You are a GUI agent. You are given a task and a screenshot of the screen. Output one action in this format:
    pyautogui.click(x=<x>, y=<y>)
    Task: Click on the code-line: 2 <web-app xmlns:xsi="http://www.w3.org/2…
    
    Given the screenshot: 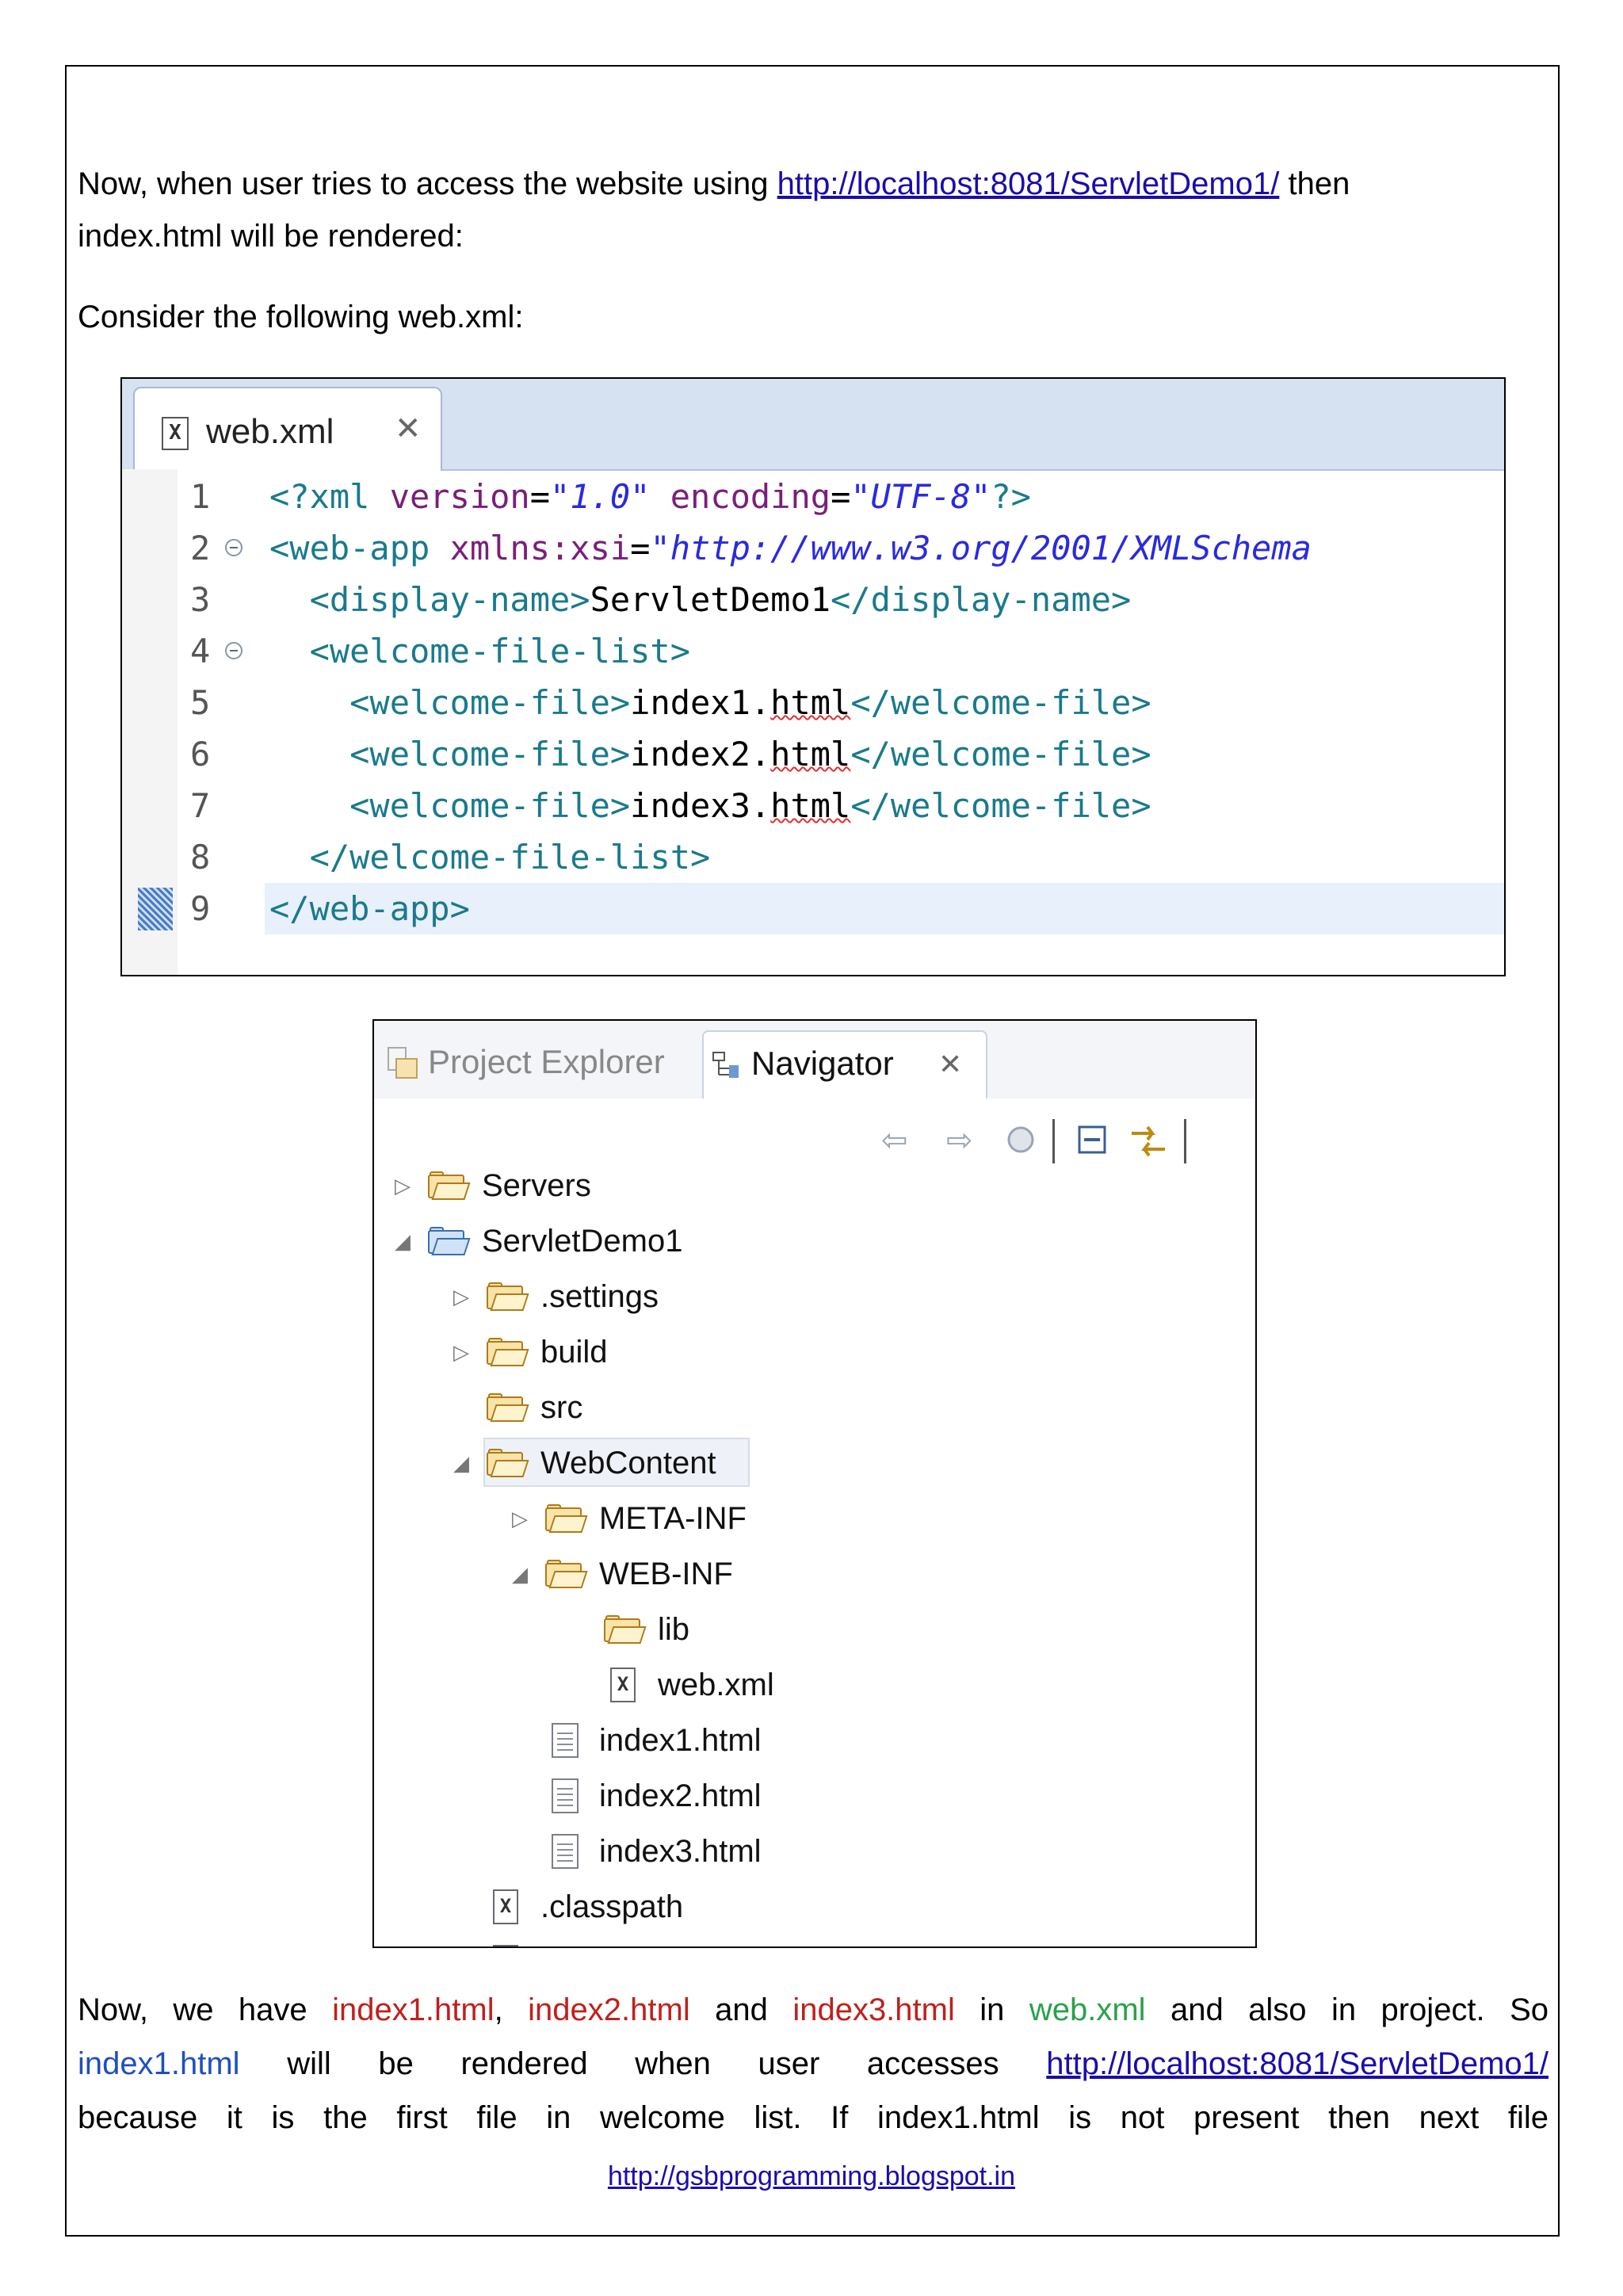 What is the action you would take?
    pyautogui.click(x=813, y=548)
    